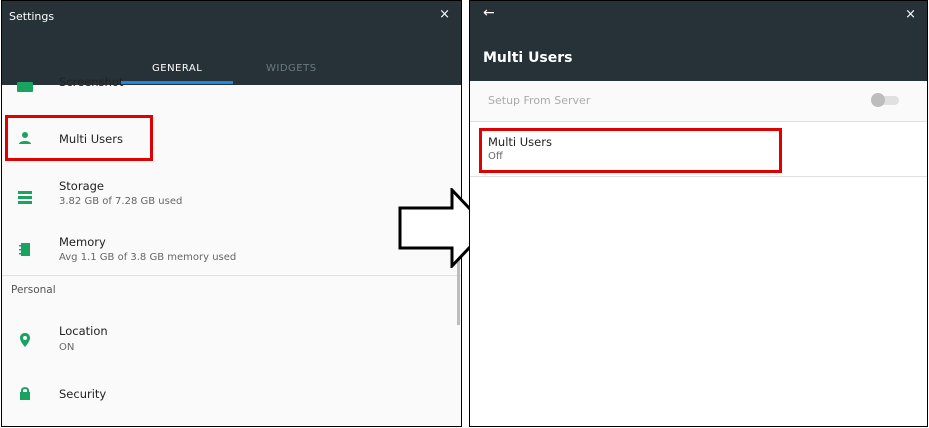 Image resolution: width=929 pixels, height=428 pixels. I want to click on setup-from-server-label: Setup From Server, so click(539, 100).